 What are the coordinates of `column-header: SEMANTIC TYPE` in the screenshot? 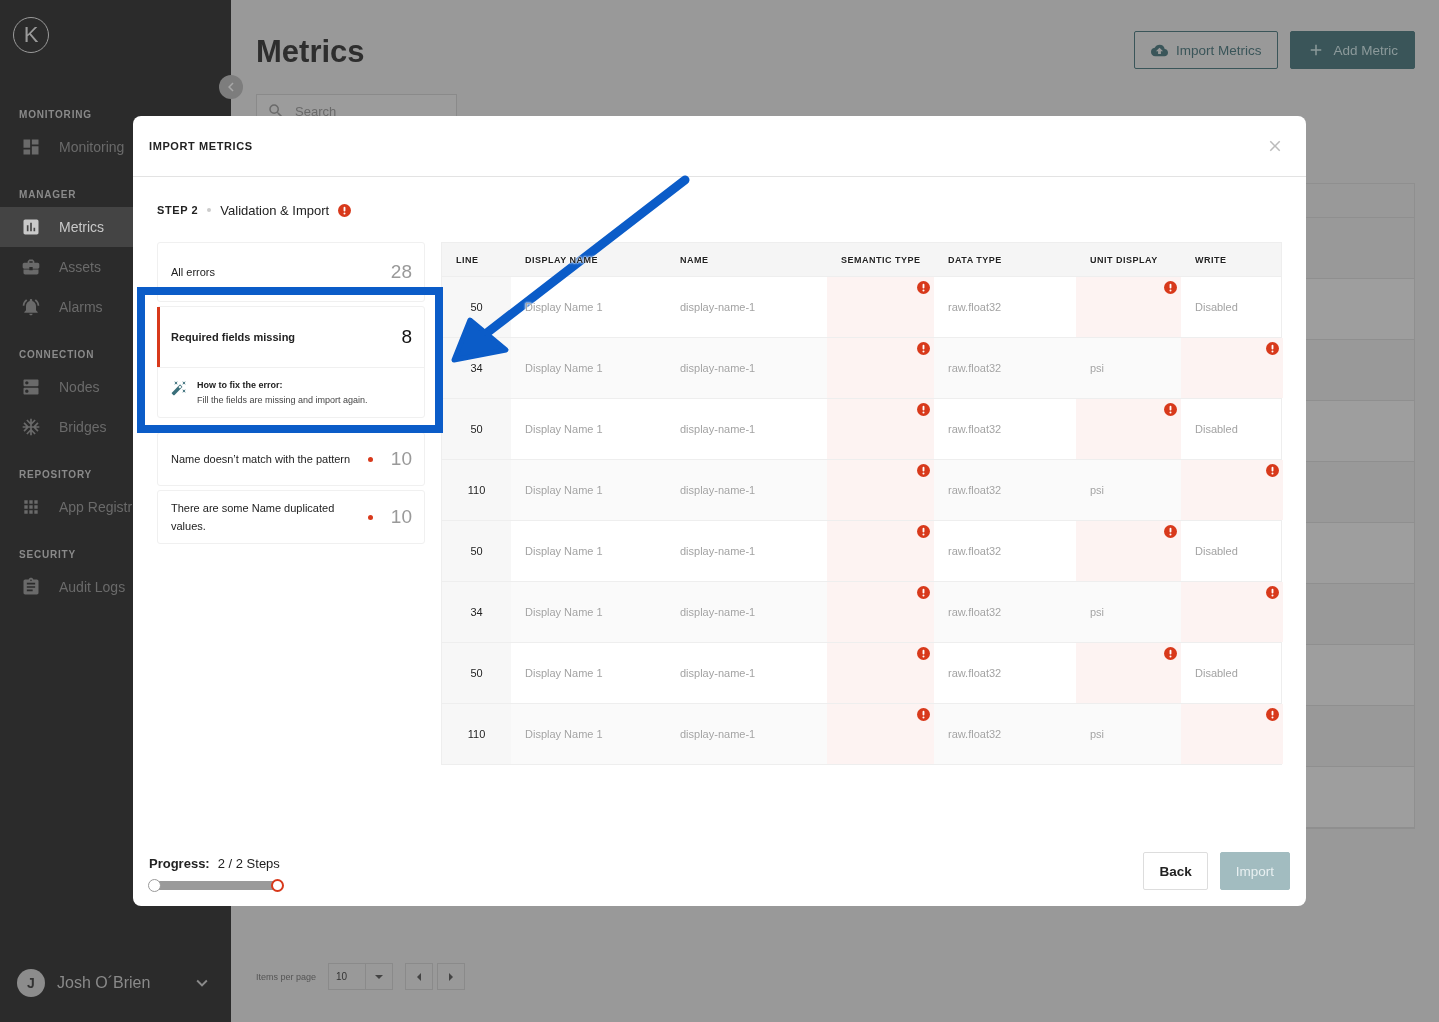 It's located at (881, 259).